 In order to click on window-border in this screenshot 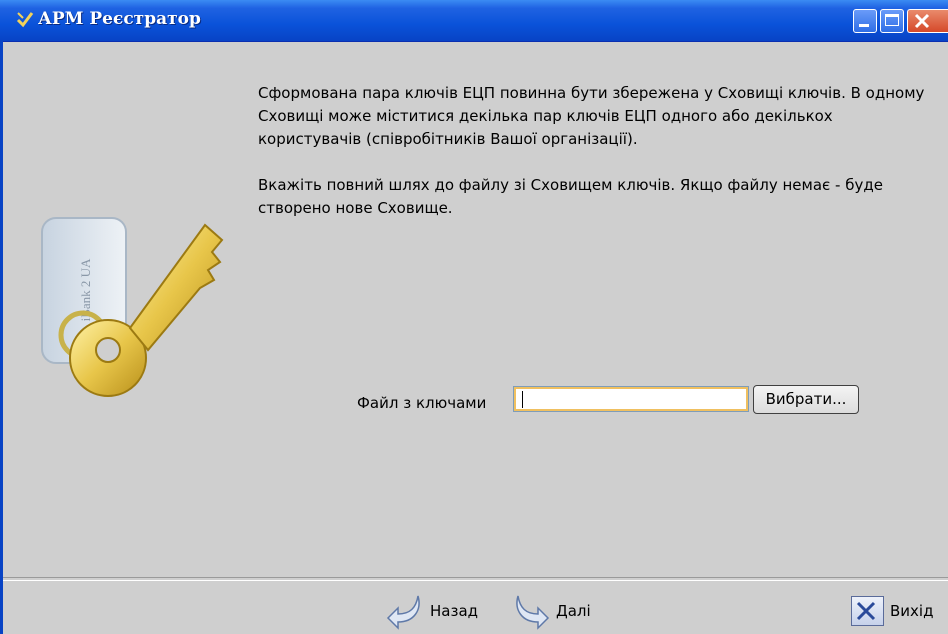, I will do `click(1, 337)`.